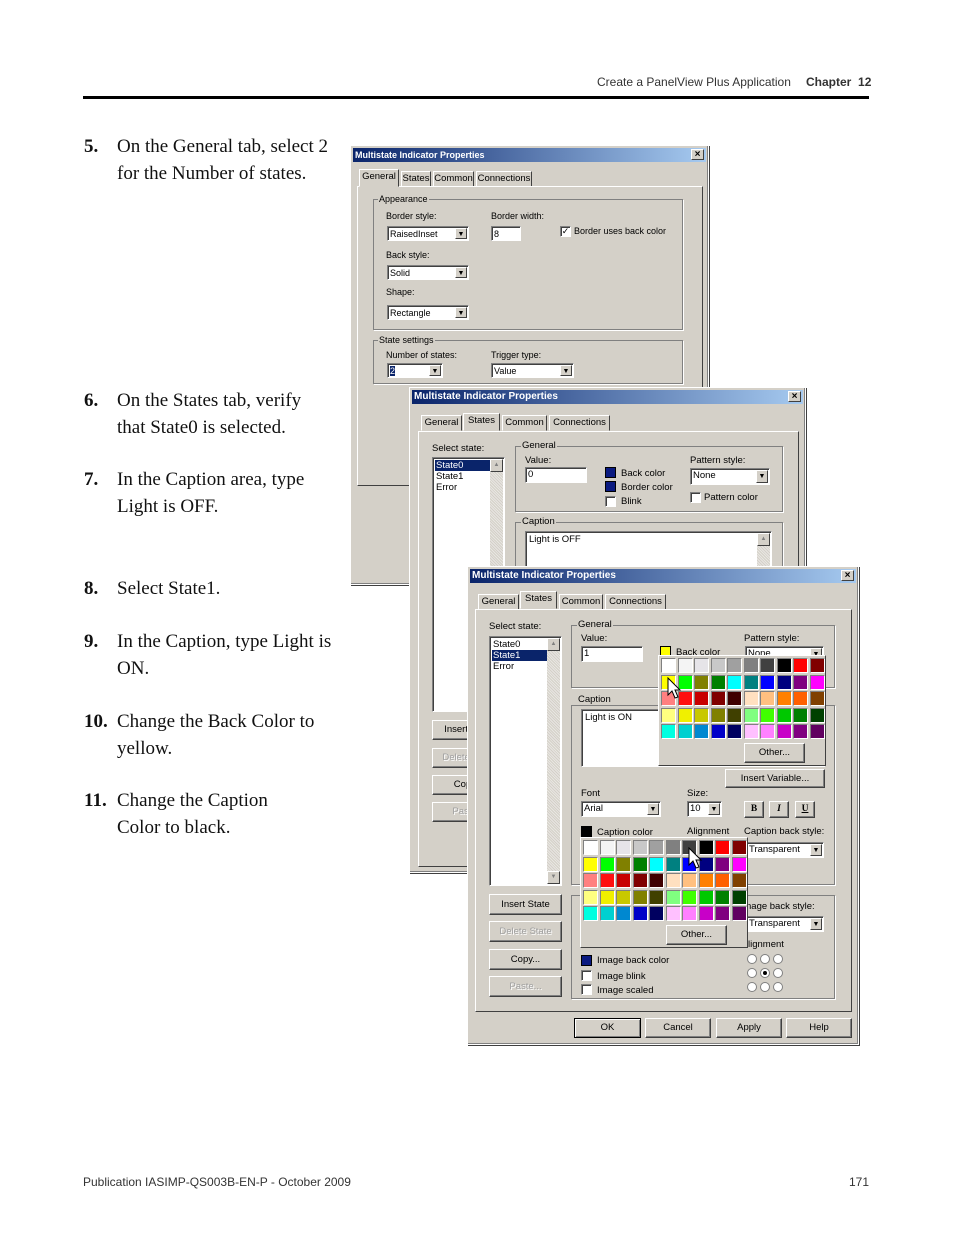 Image resolution: width=954 pixels, height=1235 pixels. Describe the element at coordinates (553, 761) in the screenshot. I see `scrollbar: ▲ ▼` at that location.